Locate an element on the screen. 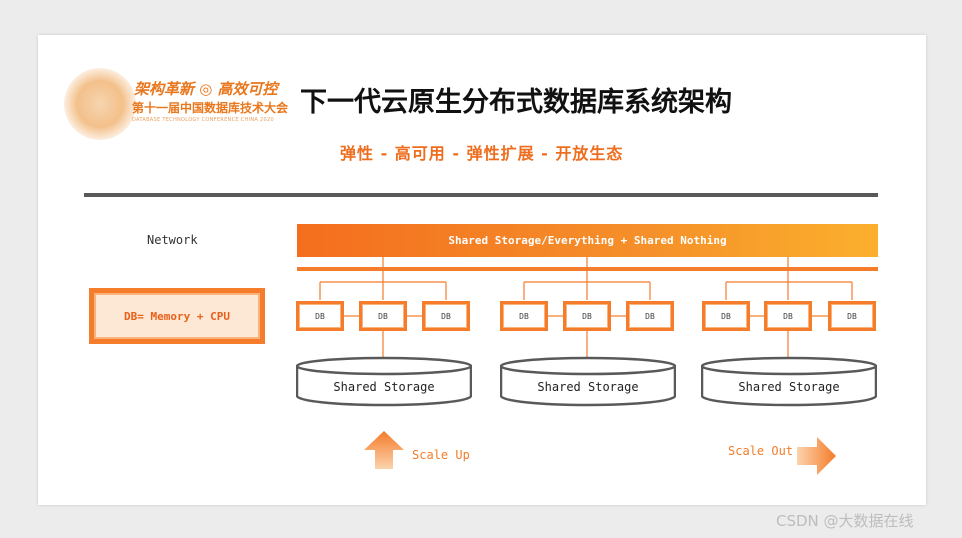  arrow-right-icon is located at coordinates (816, 456).